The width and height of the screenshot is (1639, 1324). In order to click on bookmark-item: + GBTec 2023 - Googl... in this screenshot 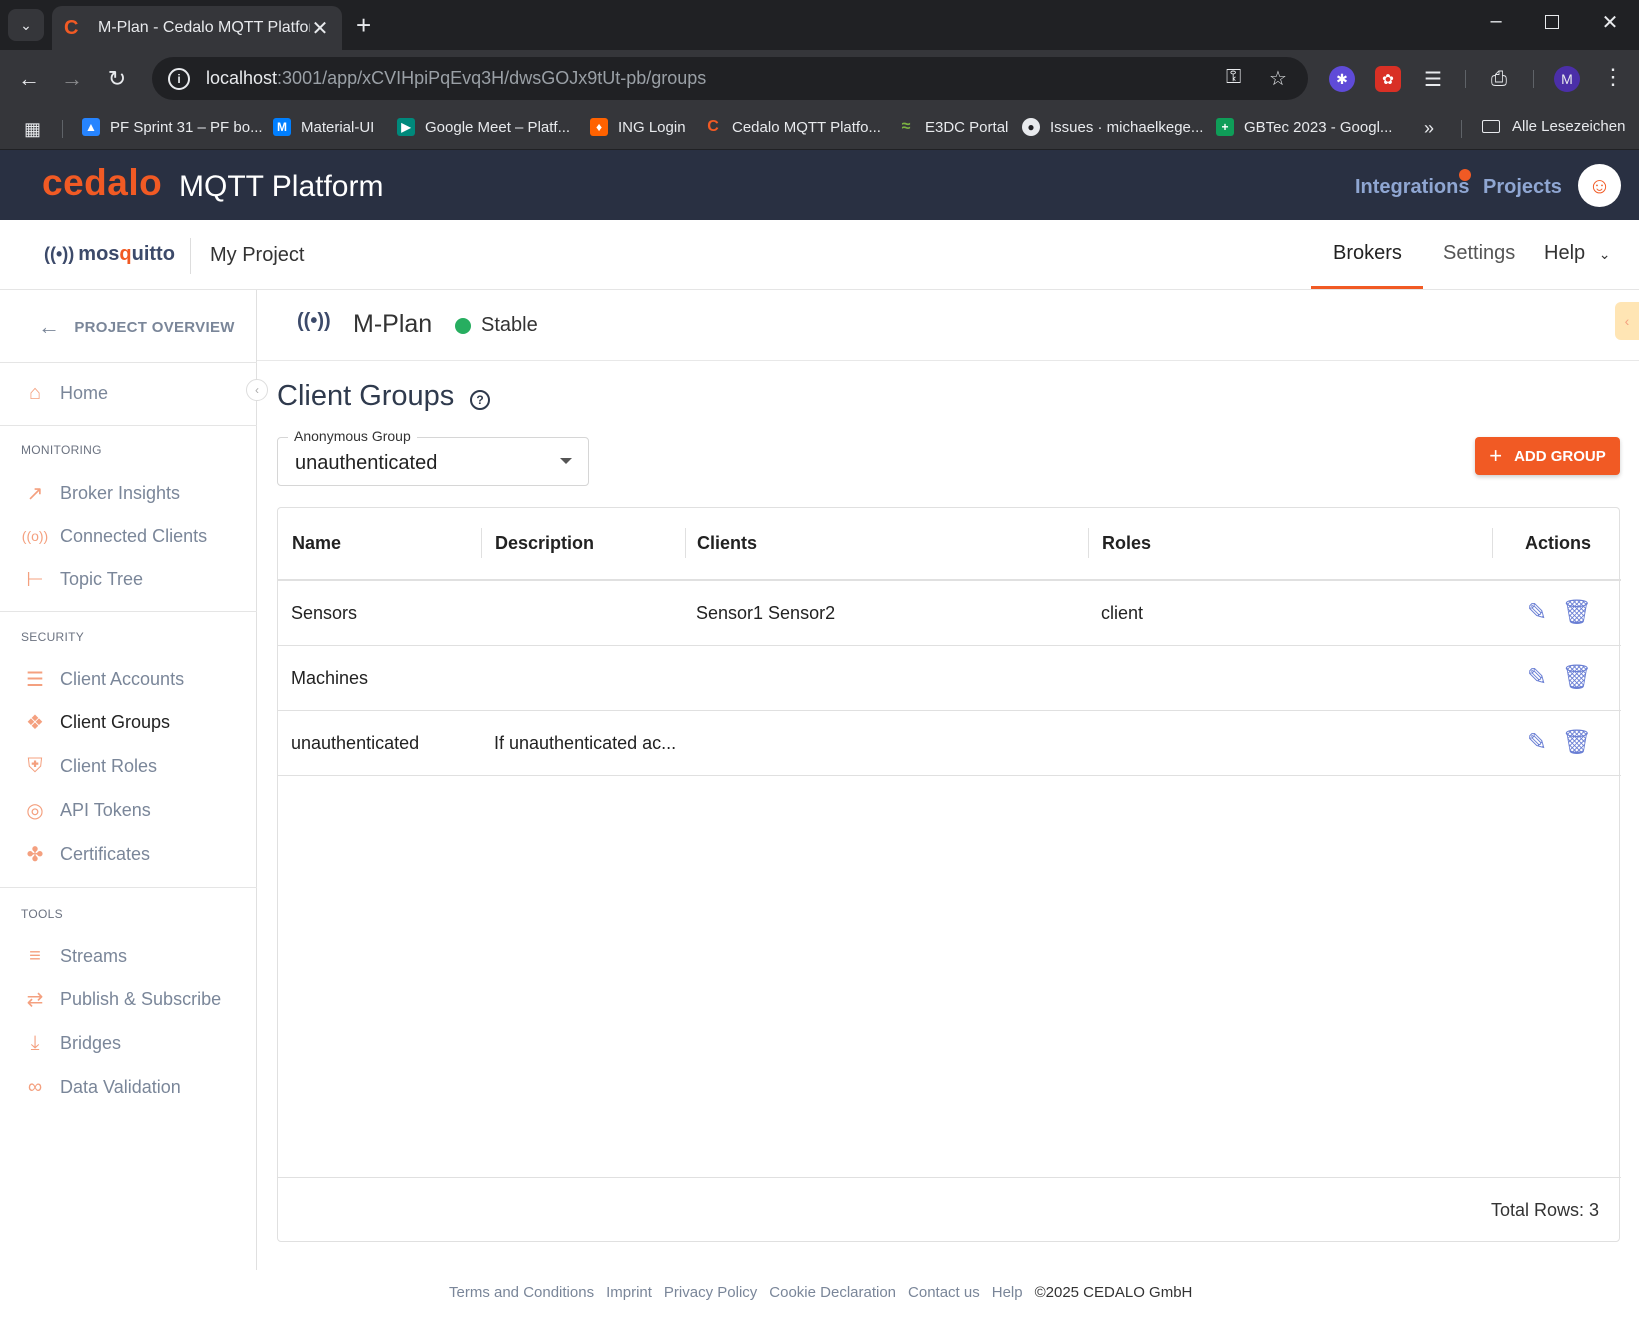, I will do `click(1304, 127)`.